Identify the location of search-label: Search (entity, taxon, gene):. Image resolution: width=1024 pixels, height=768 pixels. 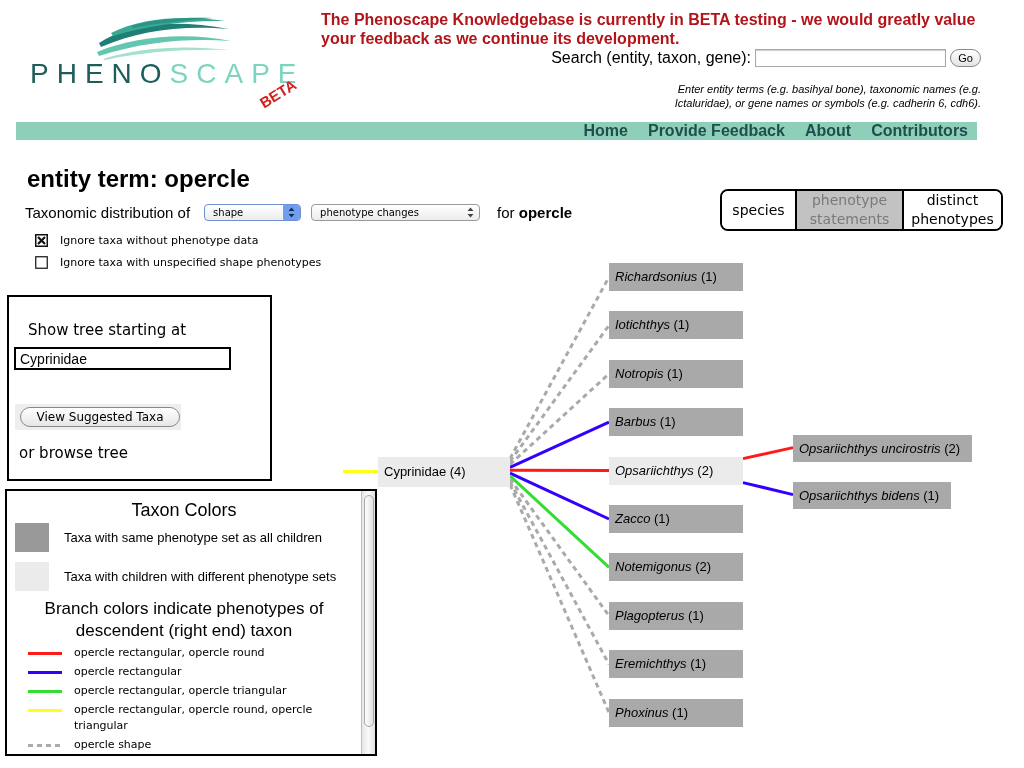
(651, 58).